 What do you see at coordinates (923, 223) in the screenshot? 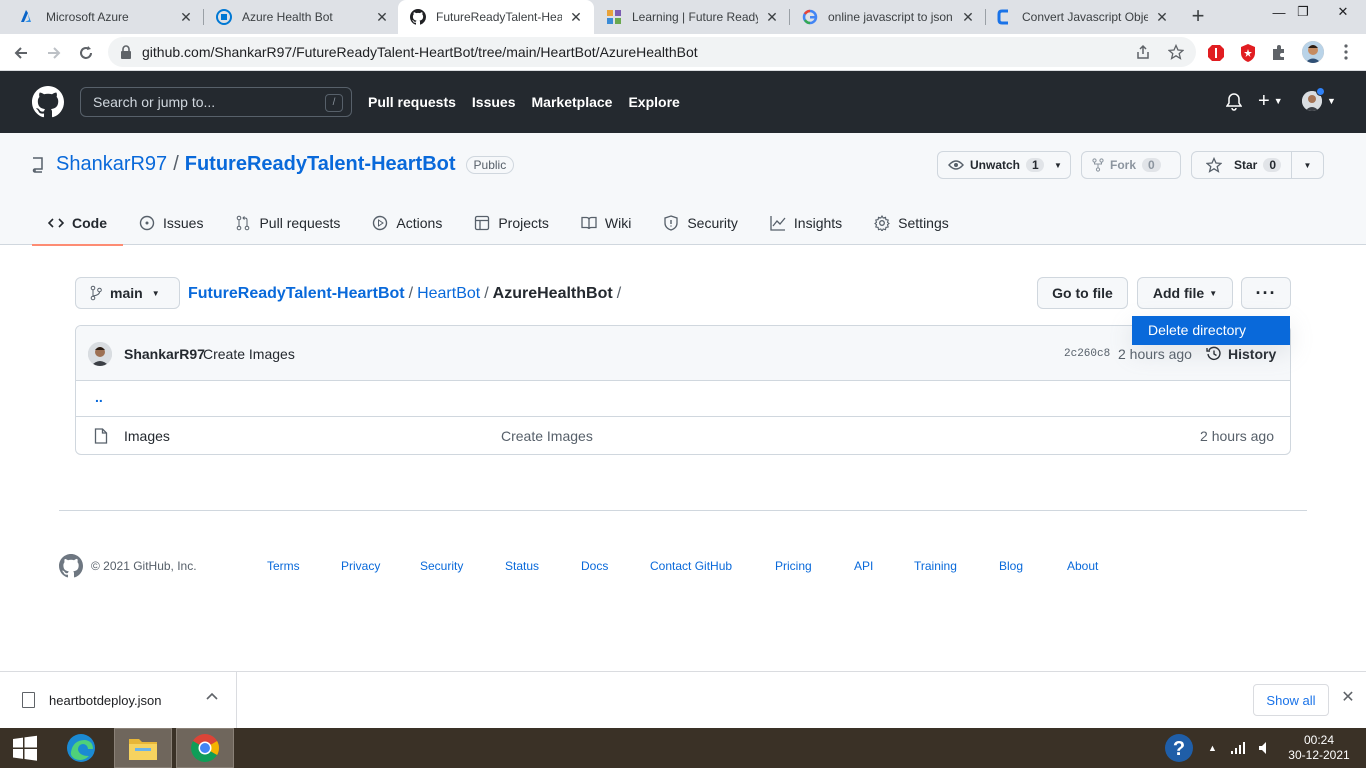
I see `tab-label: Settings` at bounding box center [923, 223].